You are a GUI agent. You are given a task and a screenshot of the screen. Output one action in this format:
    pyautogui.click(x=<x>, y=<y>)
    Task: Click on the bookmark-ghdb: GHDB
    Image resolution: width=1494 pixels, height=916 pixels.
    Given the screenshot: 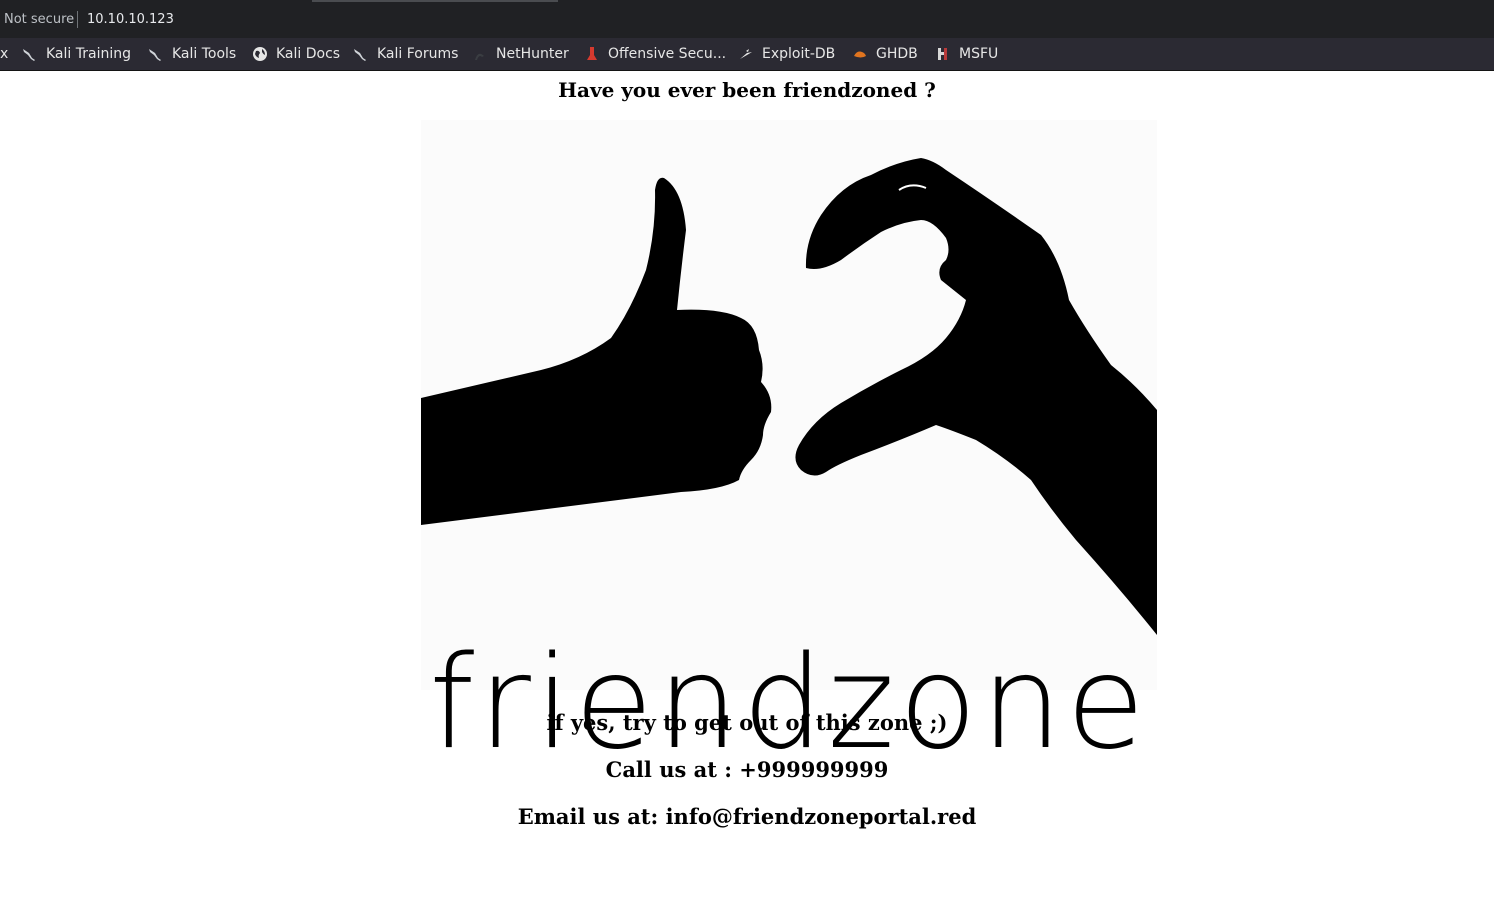 What is the action you would take?
    pyautogui.click(x=885, y=54)
    